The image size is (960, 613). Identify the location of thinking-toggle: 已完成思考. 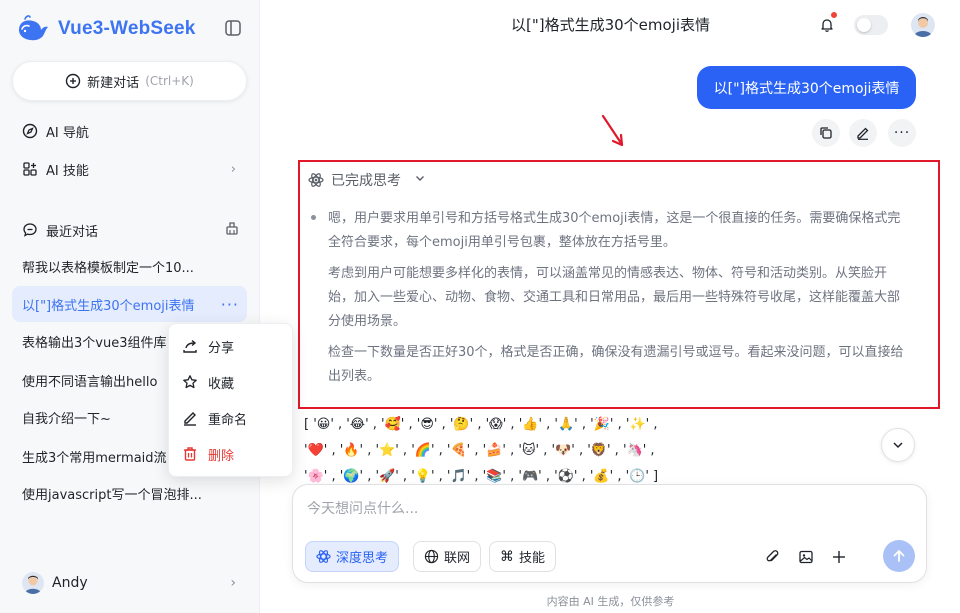
(367, 180).